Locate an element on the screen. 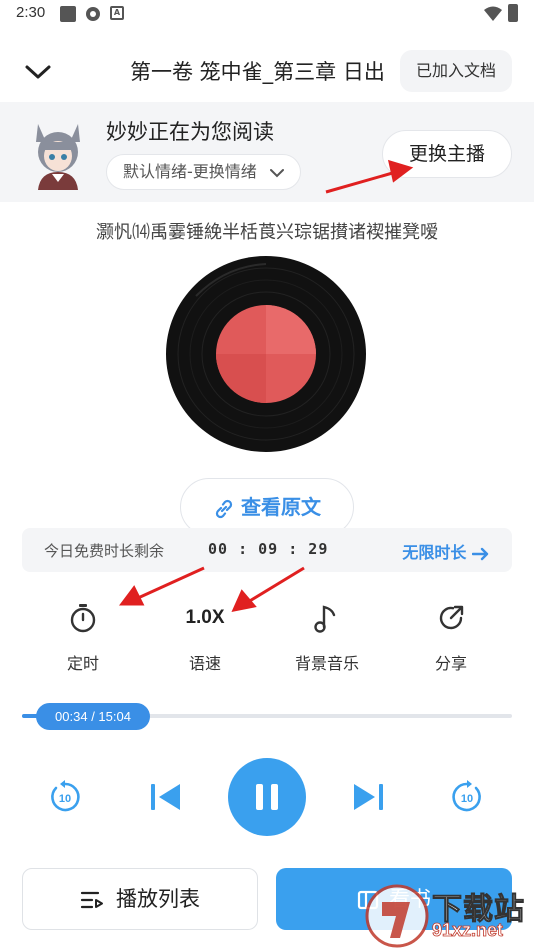  playlist-button: 播放列表 is located at coordinates (140, 899).